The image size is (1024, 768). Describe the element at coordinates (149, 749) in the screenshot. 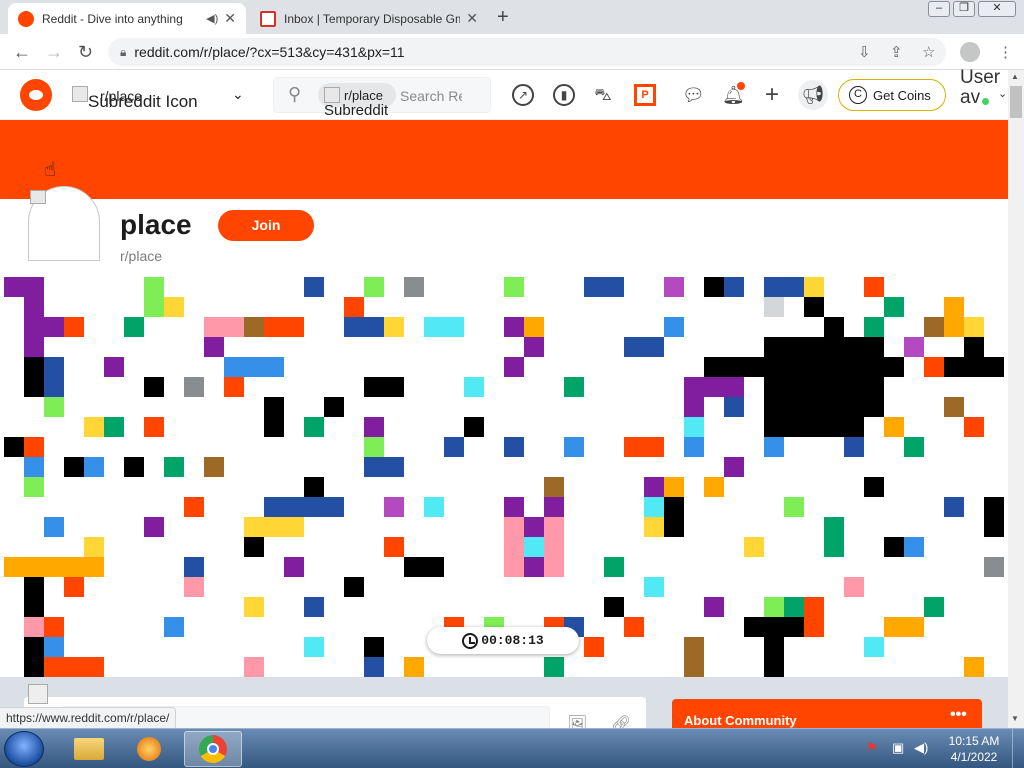

I see `taskbar-media-player` at that location.